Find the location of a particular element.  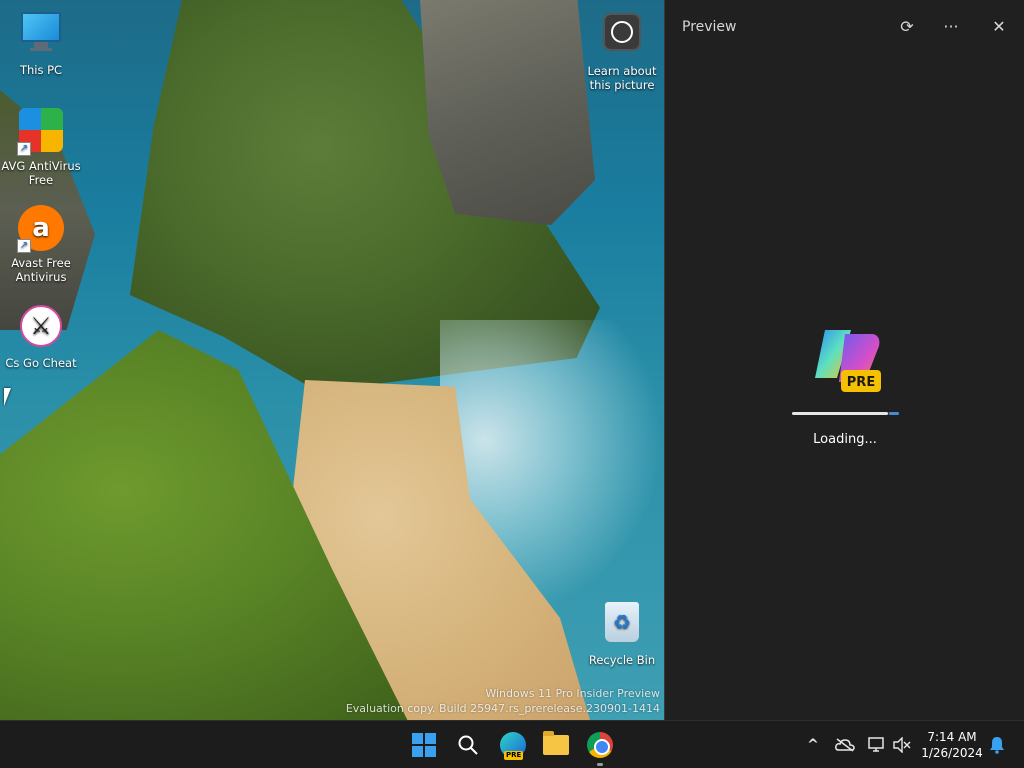

copilot-logo-icon: PRE is located at coordinates (848, 361).